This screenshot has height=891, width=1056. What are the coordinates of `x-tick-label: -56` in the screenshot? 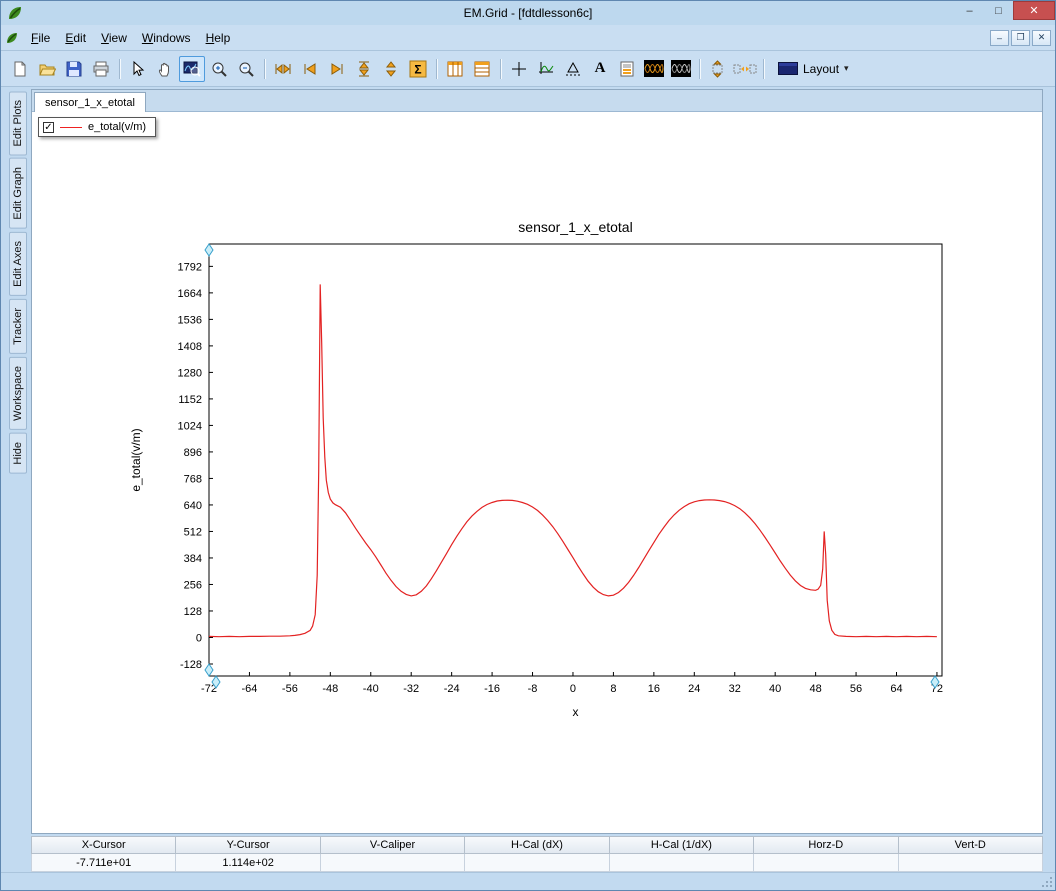 It's located at (290, 689).